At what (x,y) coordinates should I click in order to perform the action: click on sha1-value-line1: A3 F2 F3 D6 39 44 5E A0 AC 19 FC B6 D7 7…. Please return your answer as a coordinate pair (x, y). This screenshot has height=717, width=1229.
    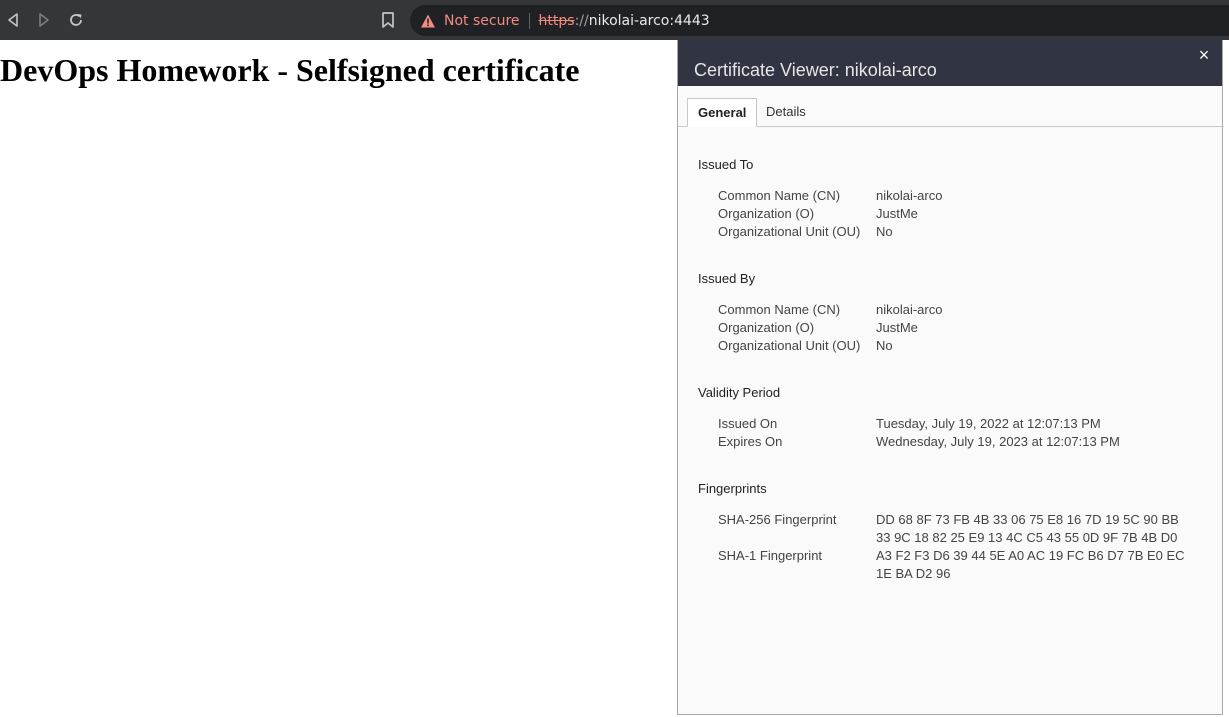
    Looking at the image, I should click on (1030, 555).